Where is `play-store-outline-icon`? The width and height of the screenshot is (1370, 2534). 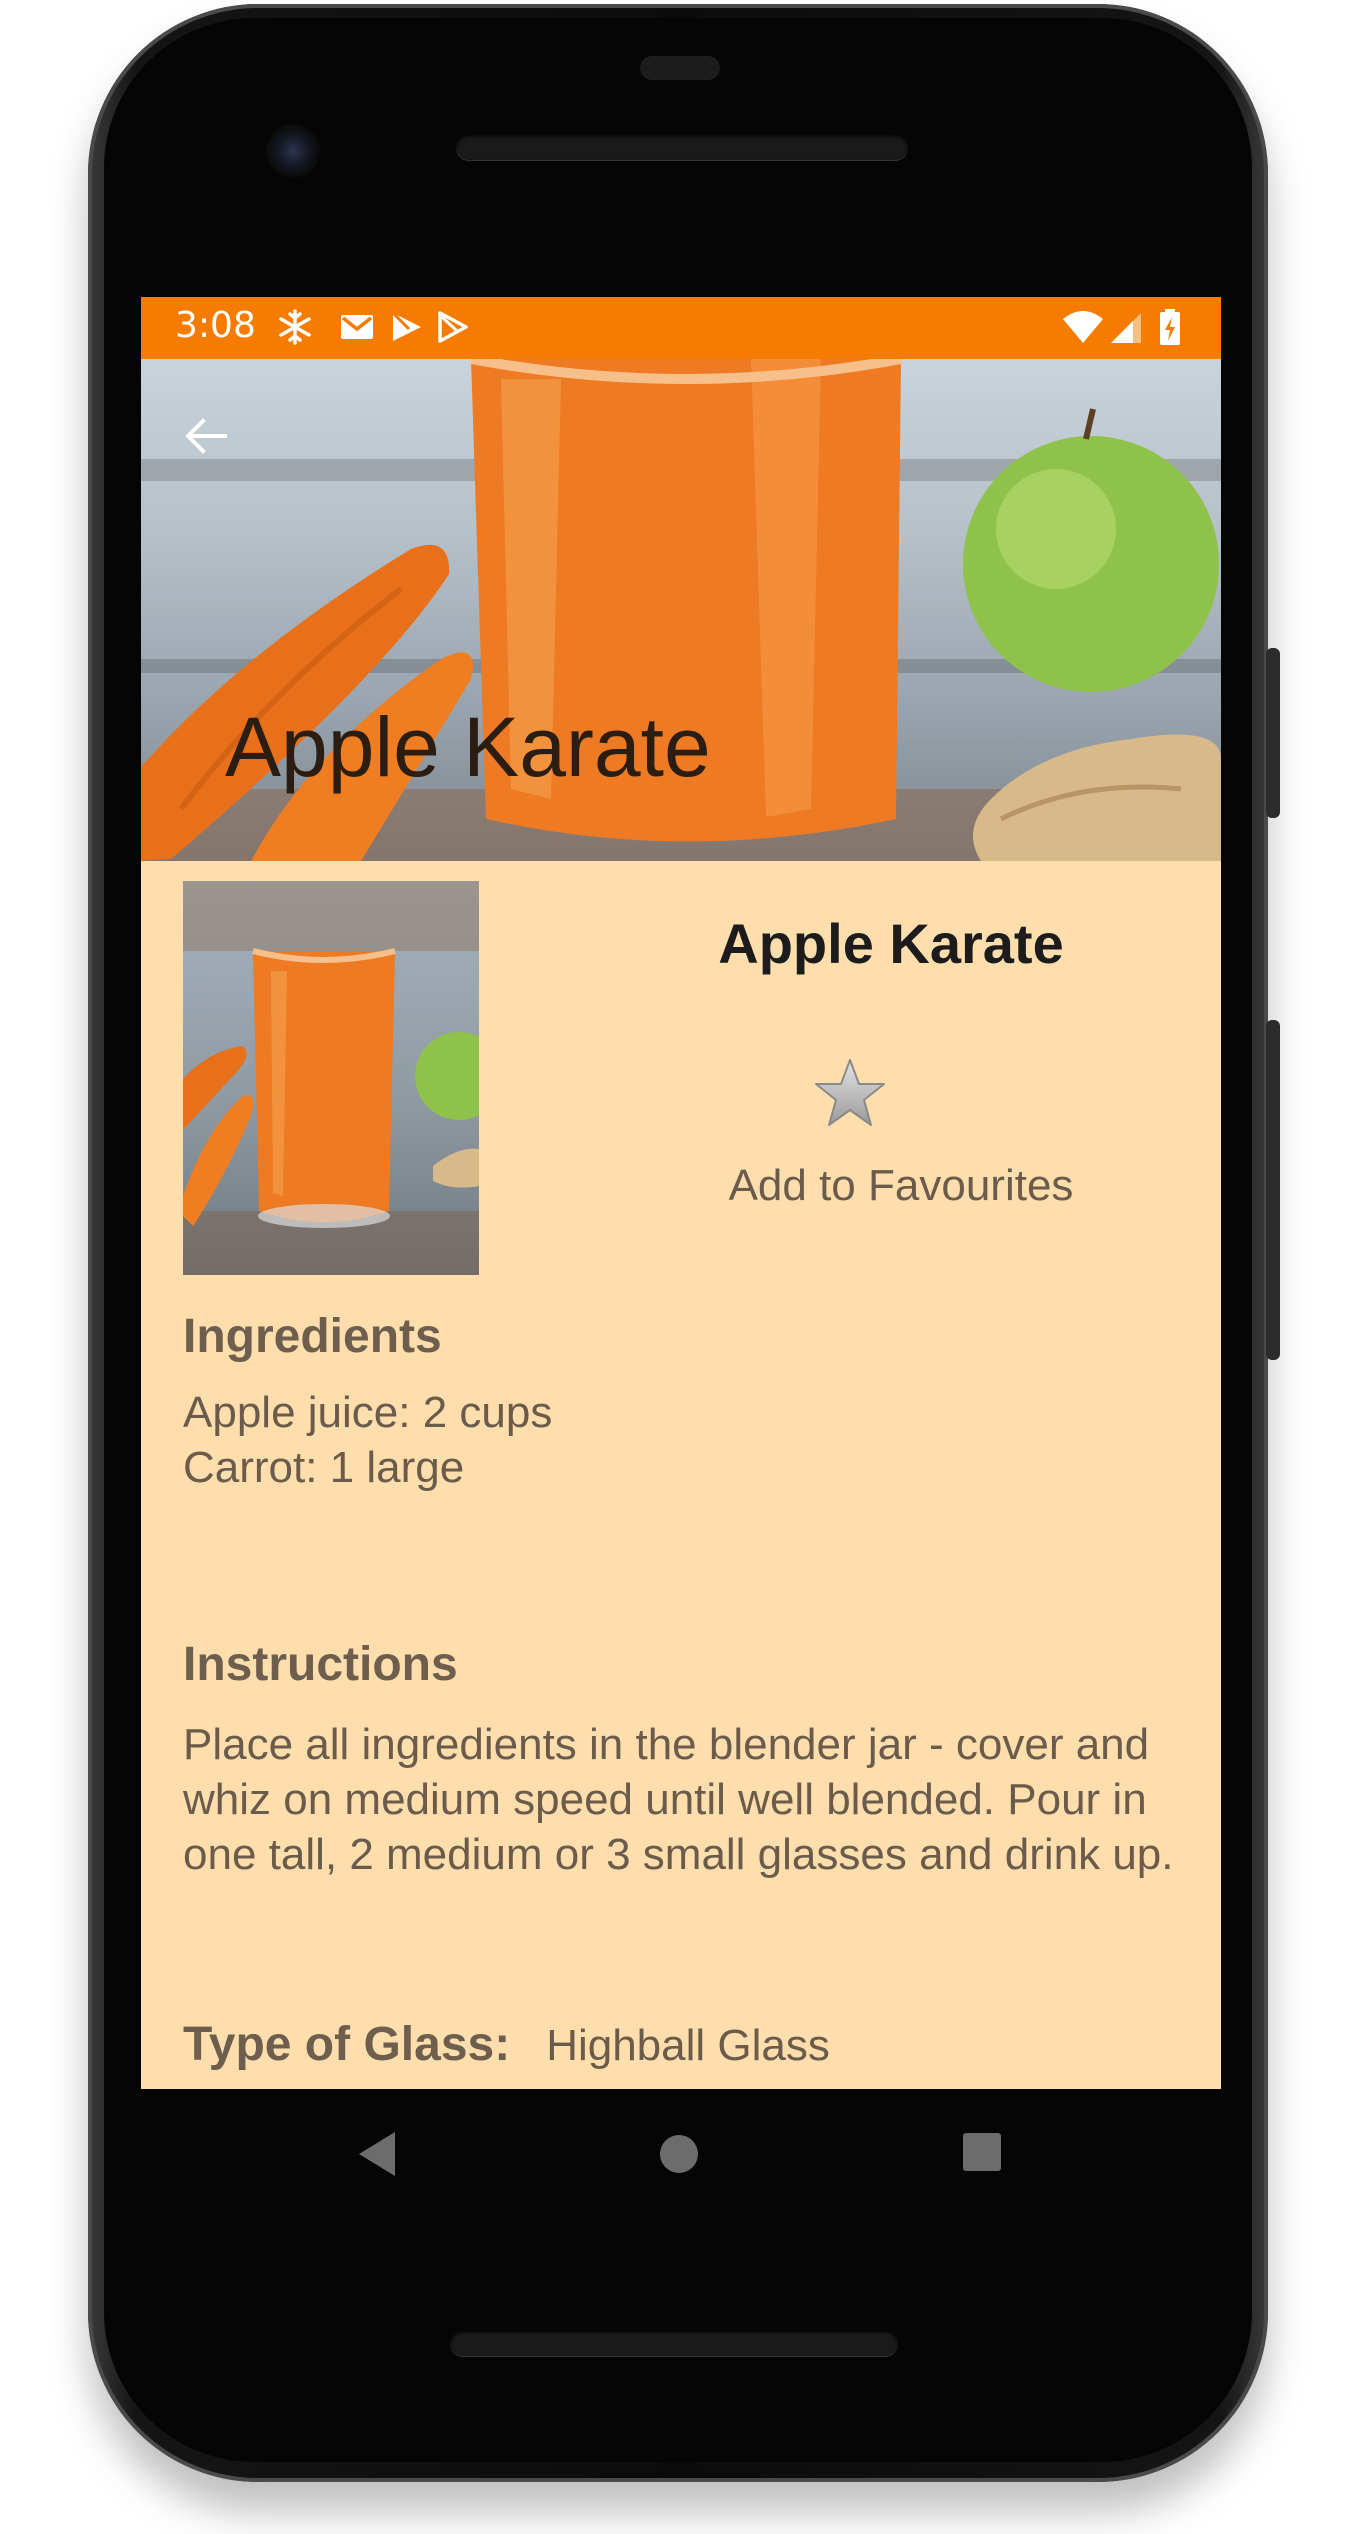 play-store-outline-icon is located at coordinates (453, 327).